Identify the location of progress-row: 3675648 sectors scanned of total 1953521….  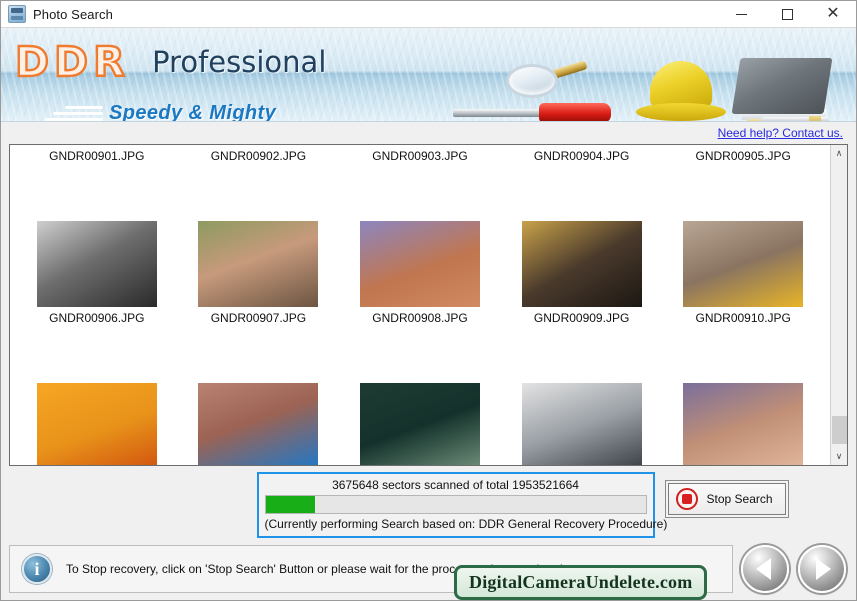
(428, 505).